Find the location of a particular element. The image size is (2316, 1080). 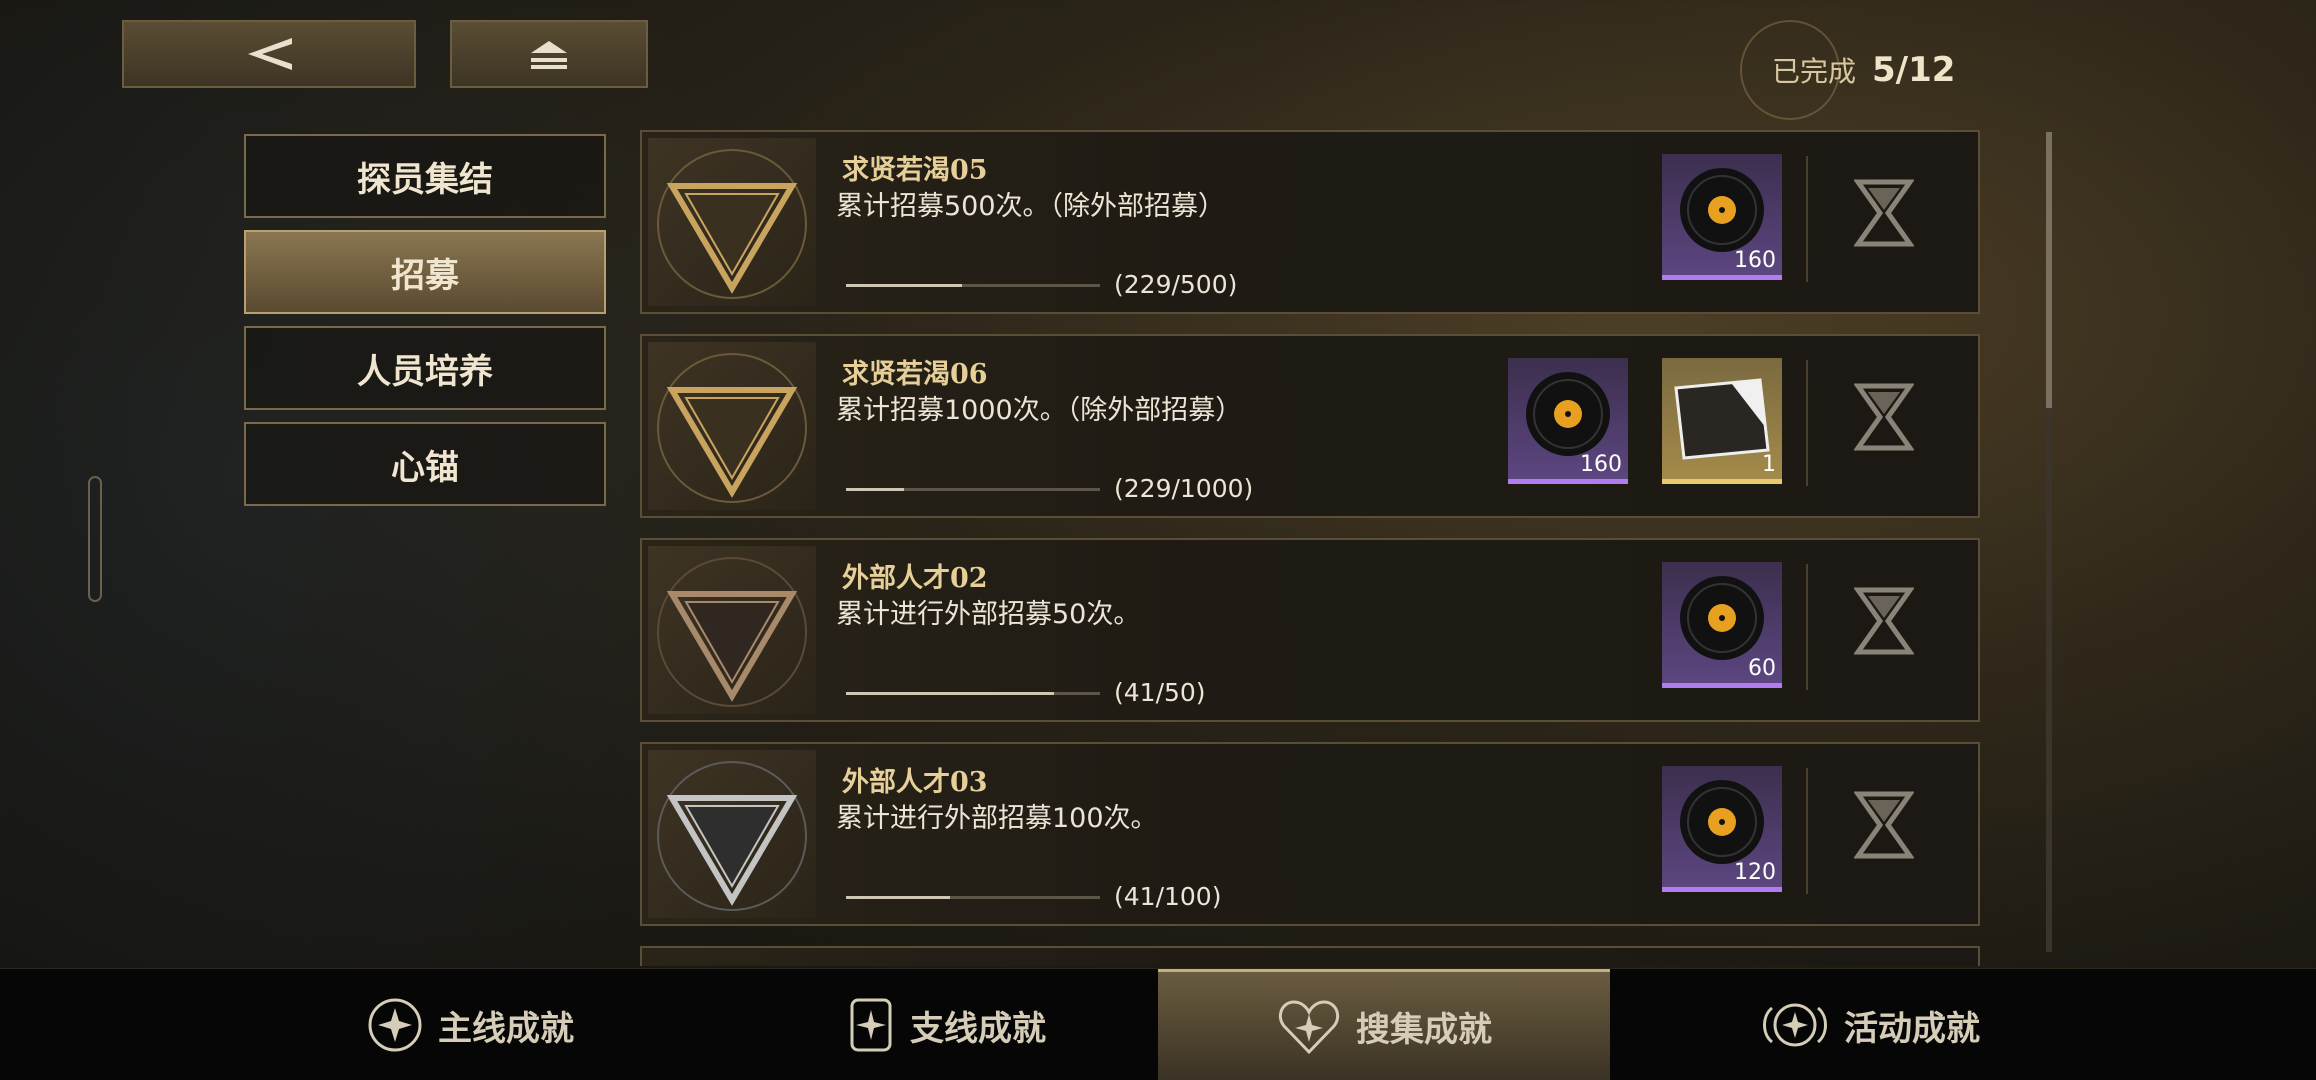

tab-label: 搜集成就 is located at coordinates (1424, 1030).